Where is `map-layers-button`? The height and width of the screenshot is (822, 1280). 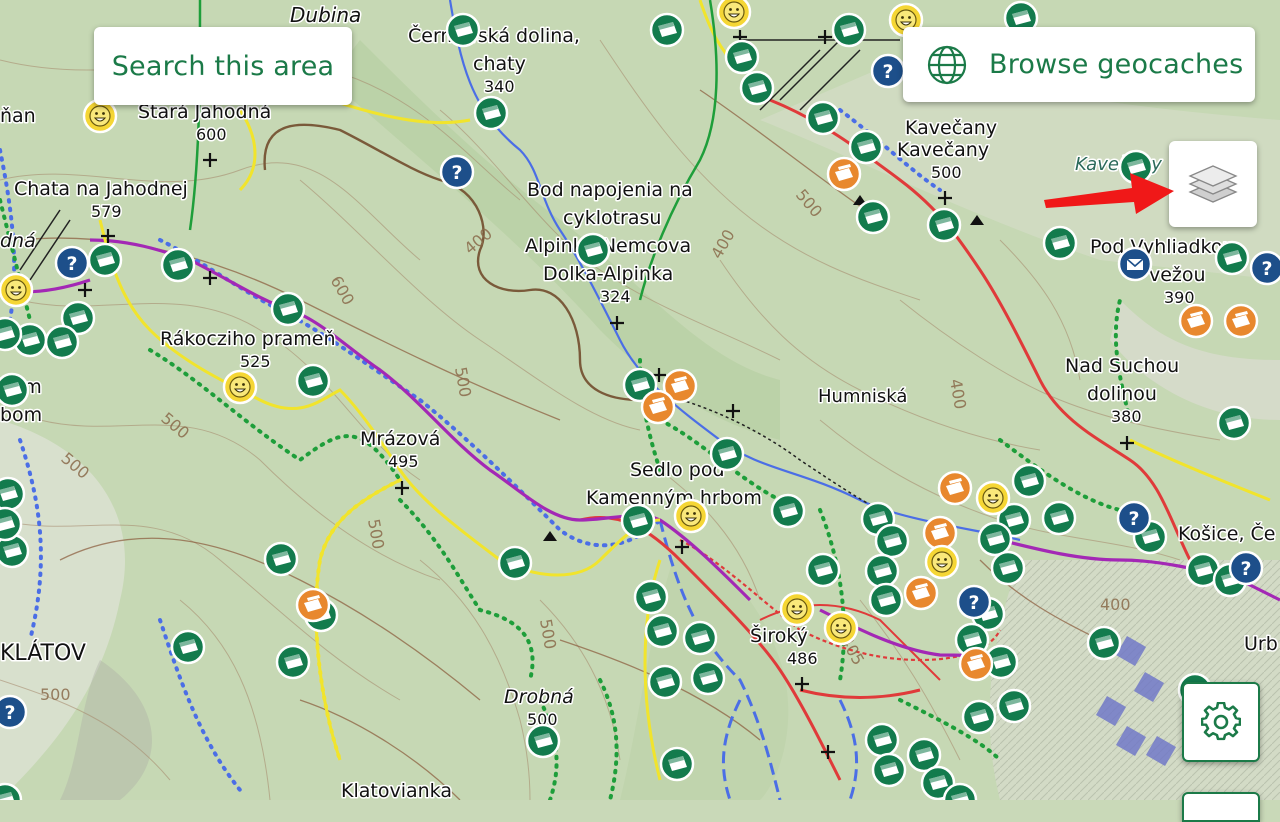
map-layers-button is located at coordinates (1213, 184).